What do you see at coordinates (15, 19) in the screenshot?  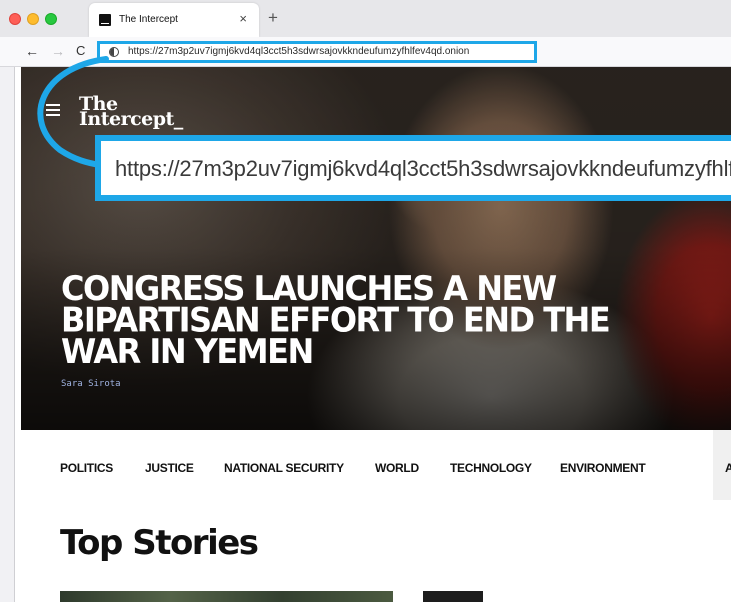 I see `close-window-button` at bounding box center [15, 19].